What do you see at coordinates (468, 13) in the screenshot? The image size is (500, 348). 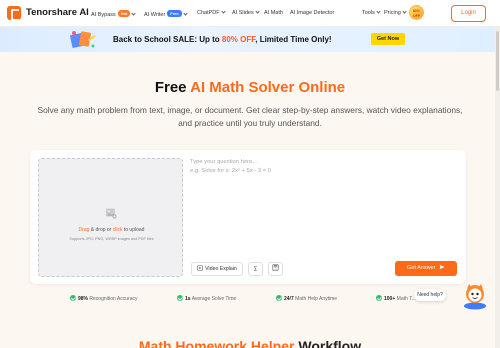 I see `login-button: Login` at bounding box center [468, 13].